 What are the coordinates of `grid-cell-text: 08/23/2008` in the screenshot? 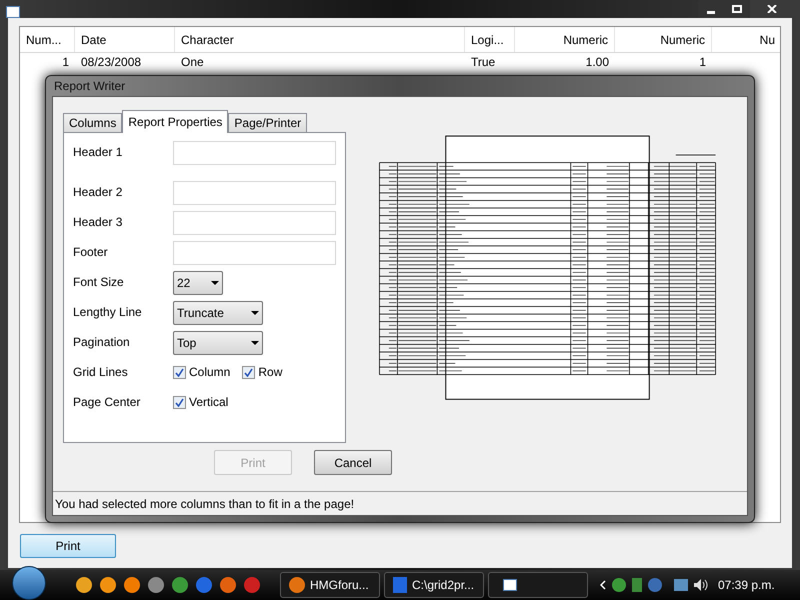 It's located at (111, 62).